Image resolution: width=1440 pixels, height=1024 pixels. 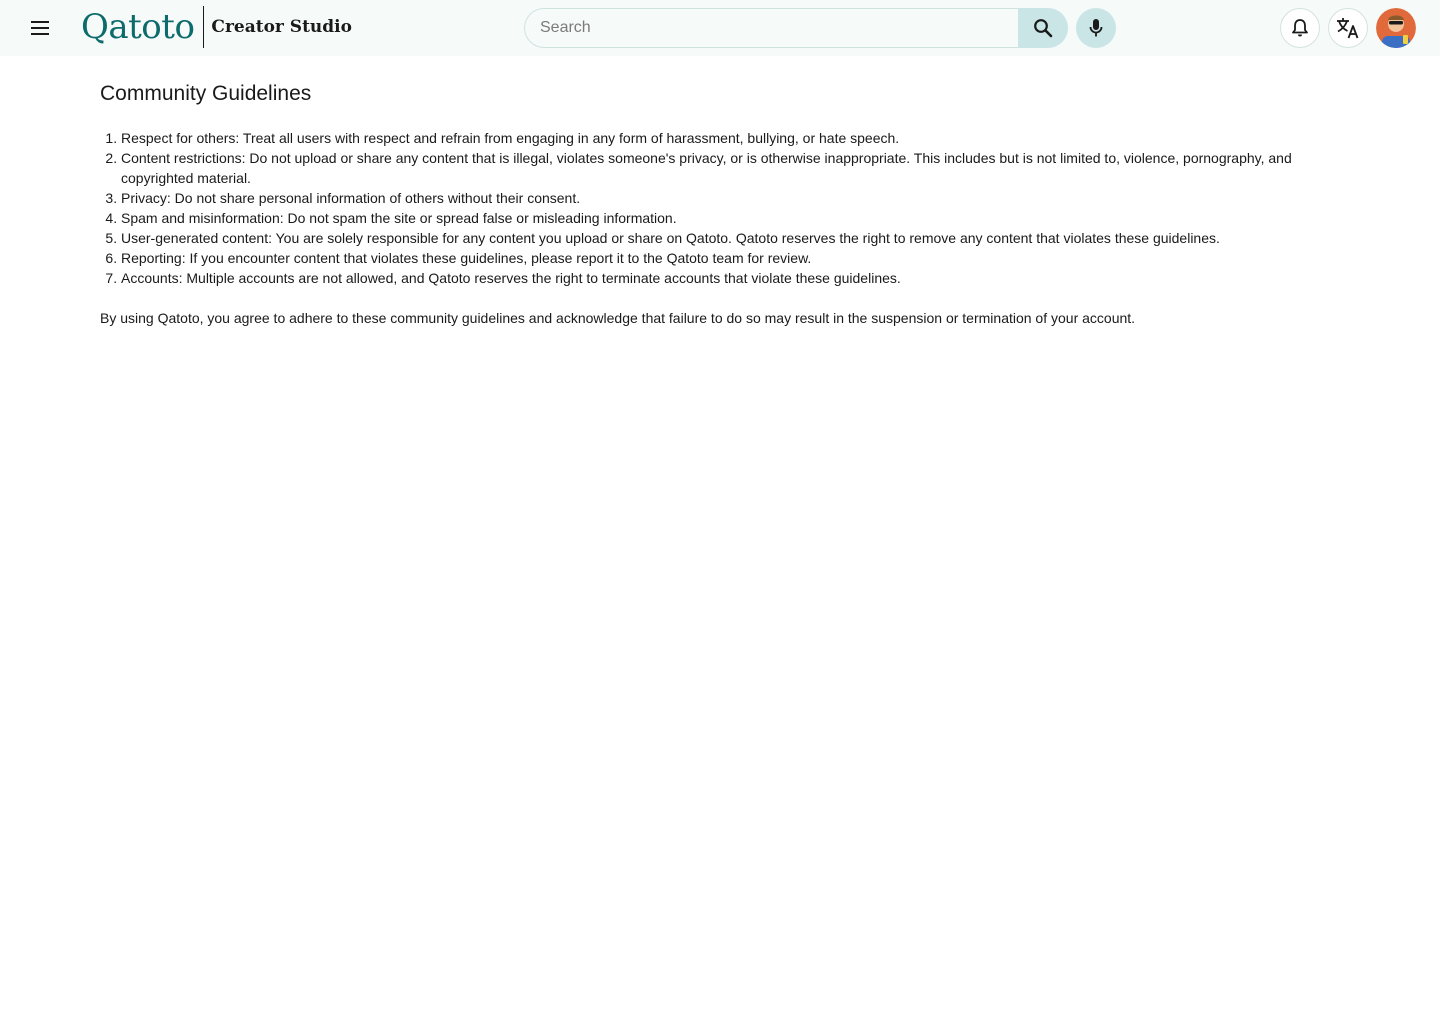 I want to click on brand-logo: Qatoto, so click(x=143, y=27).